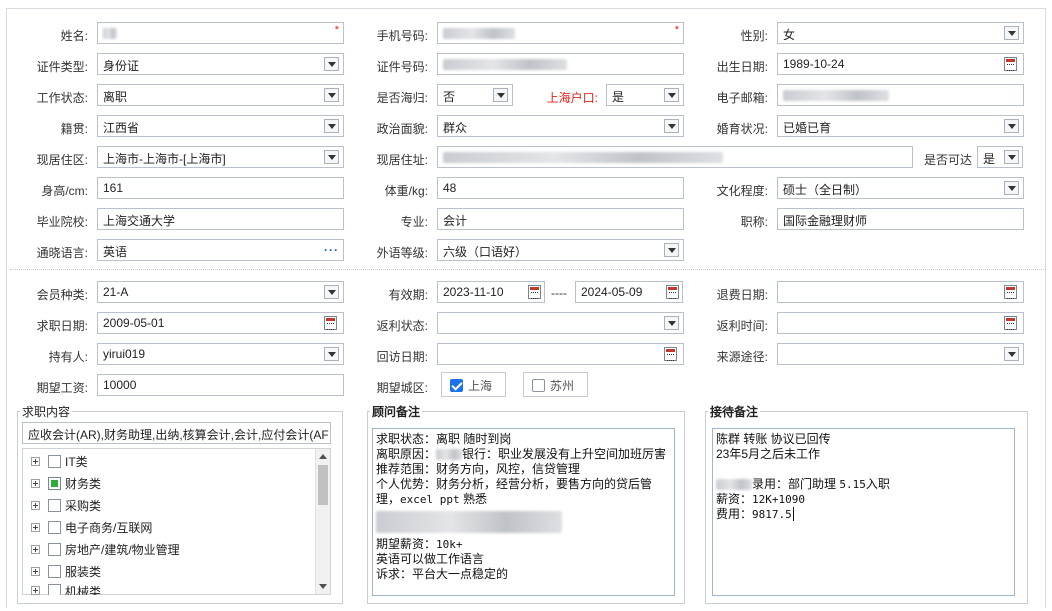 Image resolution: width=1052 pixels, height=611 pixels. I want to click on work-status-select: 离职, so click(220, 95).